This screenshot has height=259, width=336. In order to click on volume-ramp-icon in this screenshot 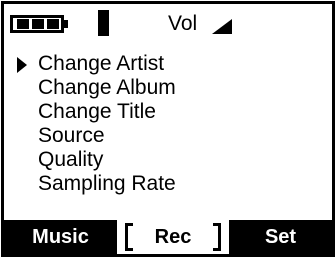, I will do `click(222, 26)`.